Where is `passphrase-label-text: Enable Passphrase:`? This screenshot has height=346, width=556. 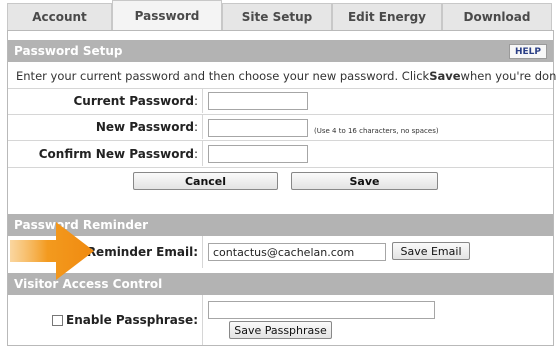
passphrase-label-text: Enable Passphrase: is located at coordinates (132, 320).